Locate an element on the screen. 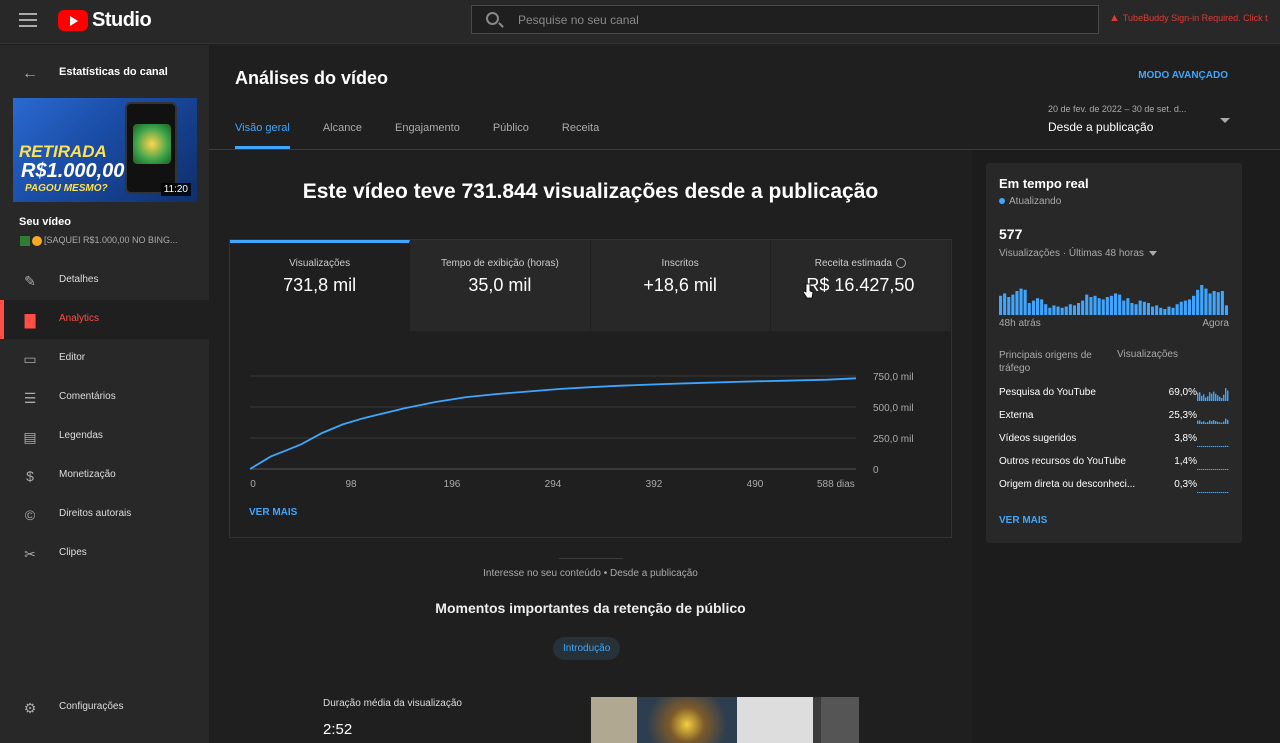 The width and height of the screenshot is (1280, 743). copyright-icon: © is located at coordinates (30, 515).